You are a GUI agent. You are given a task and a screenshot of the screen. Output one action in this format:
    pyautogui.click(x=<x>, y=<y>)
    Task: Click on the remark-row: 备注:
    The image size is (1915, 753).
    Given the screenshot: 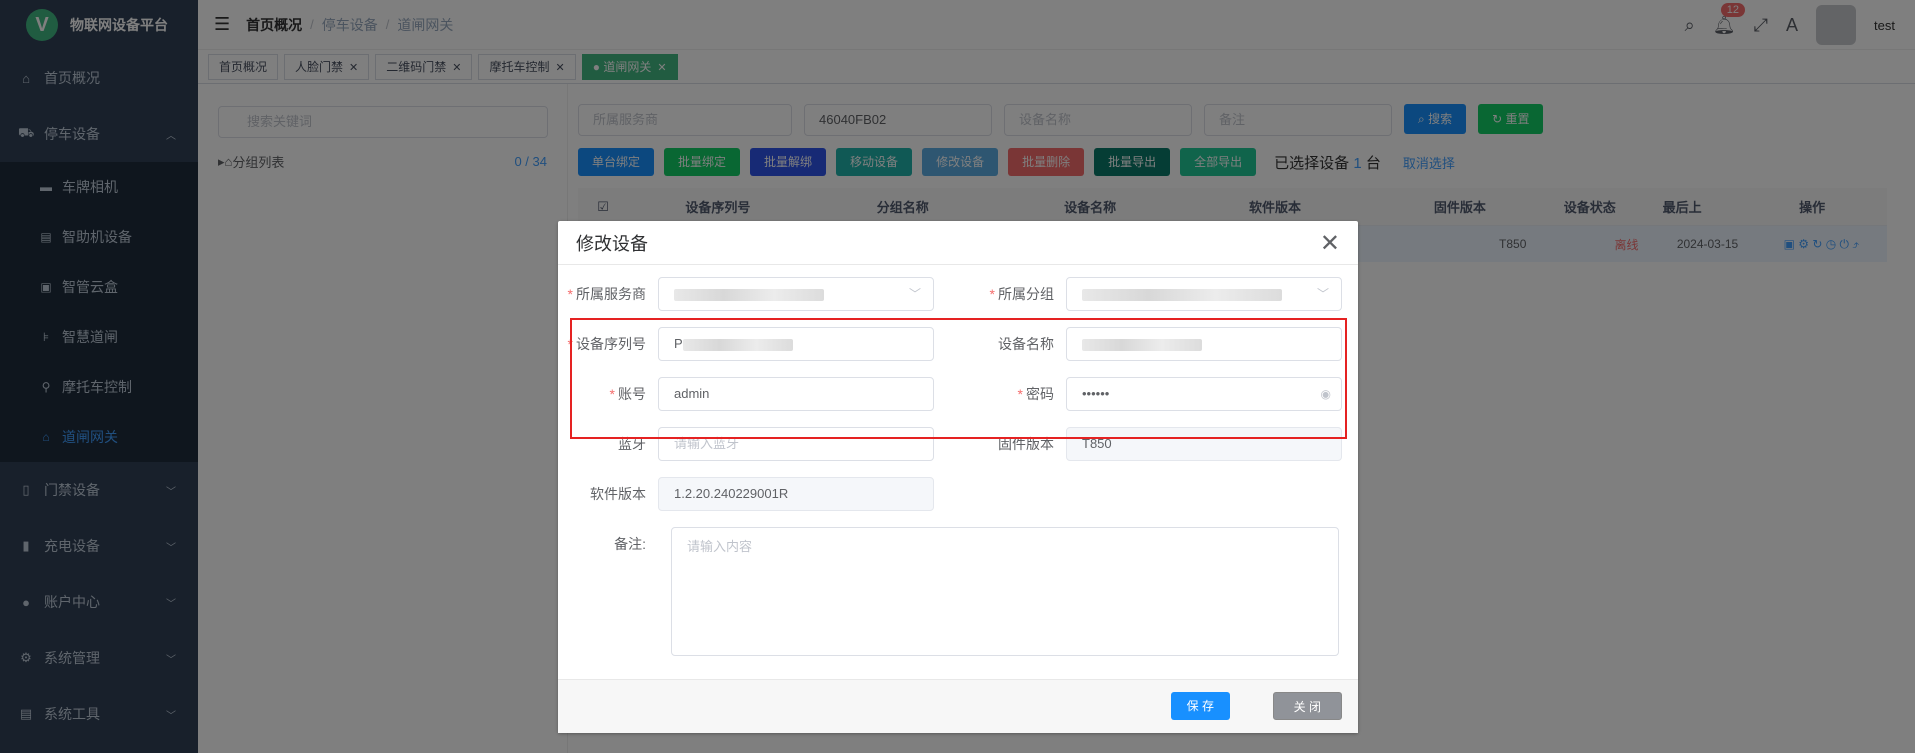 What is the action you would take?
    pyautogui.click(x=630, y=544)
    